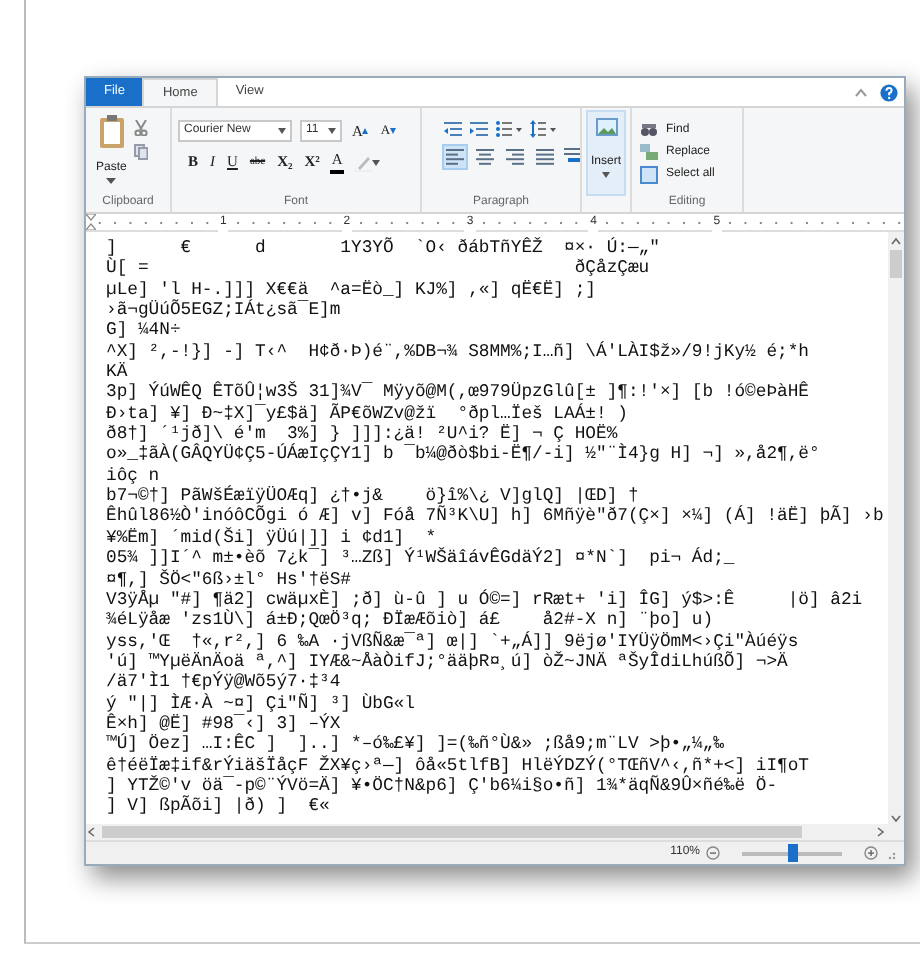  Describe the element at coordinates (415, 744) in the screenshot. I see `text-line: ™Ú] Öez] …I:ÊC ] ]..] *–ó‰£¥] ]=(‰ñ°Ù&» ;ßå9;m¨LV >þ•„¼„‰` at that location.